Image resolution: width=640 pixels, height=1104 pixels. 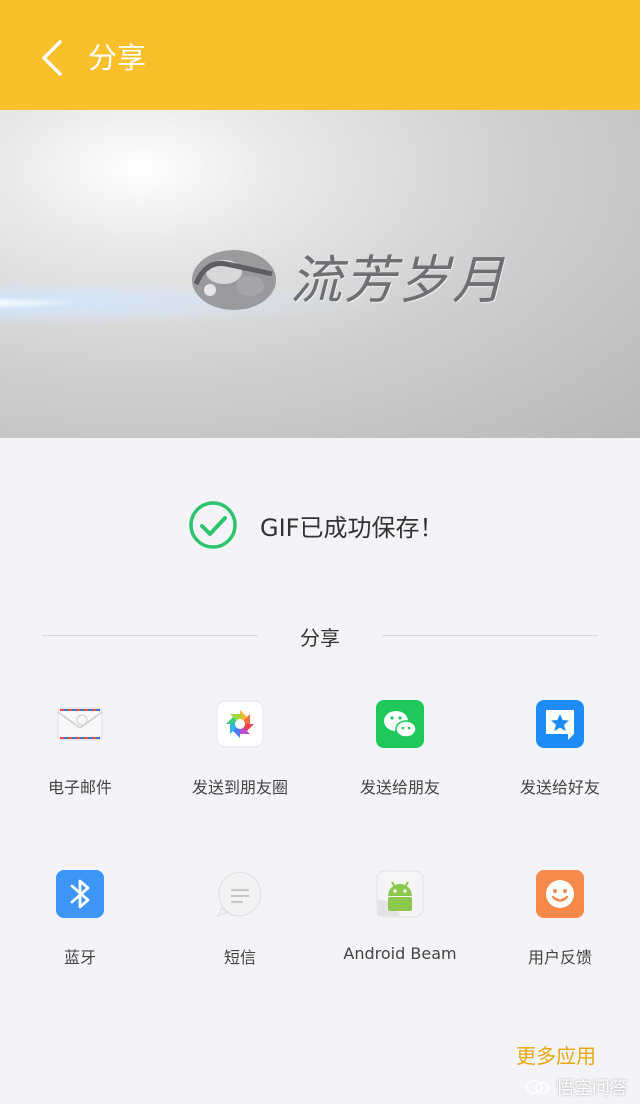 I want to click on share-item-label: 电子邮件, so click(x=79, y=787).